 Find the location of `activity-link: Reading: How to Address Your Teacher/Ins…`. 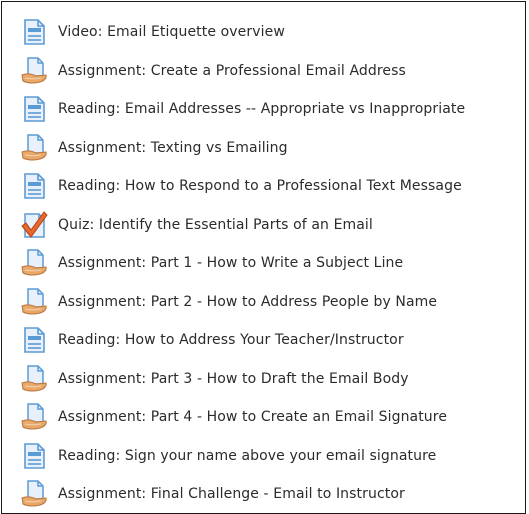

activity-link: Reading: How to Address Your Teacher/Ins… is located at coordinates (231, 340).